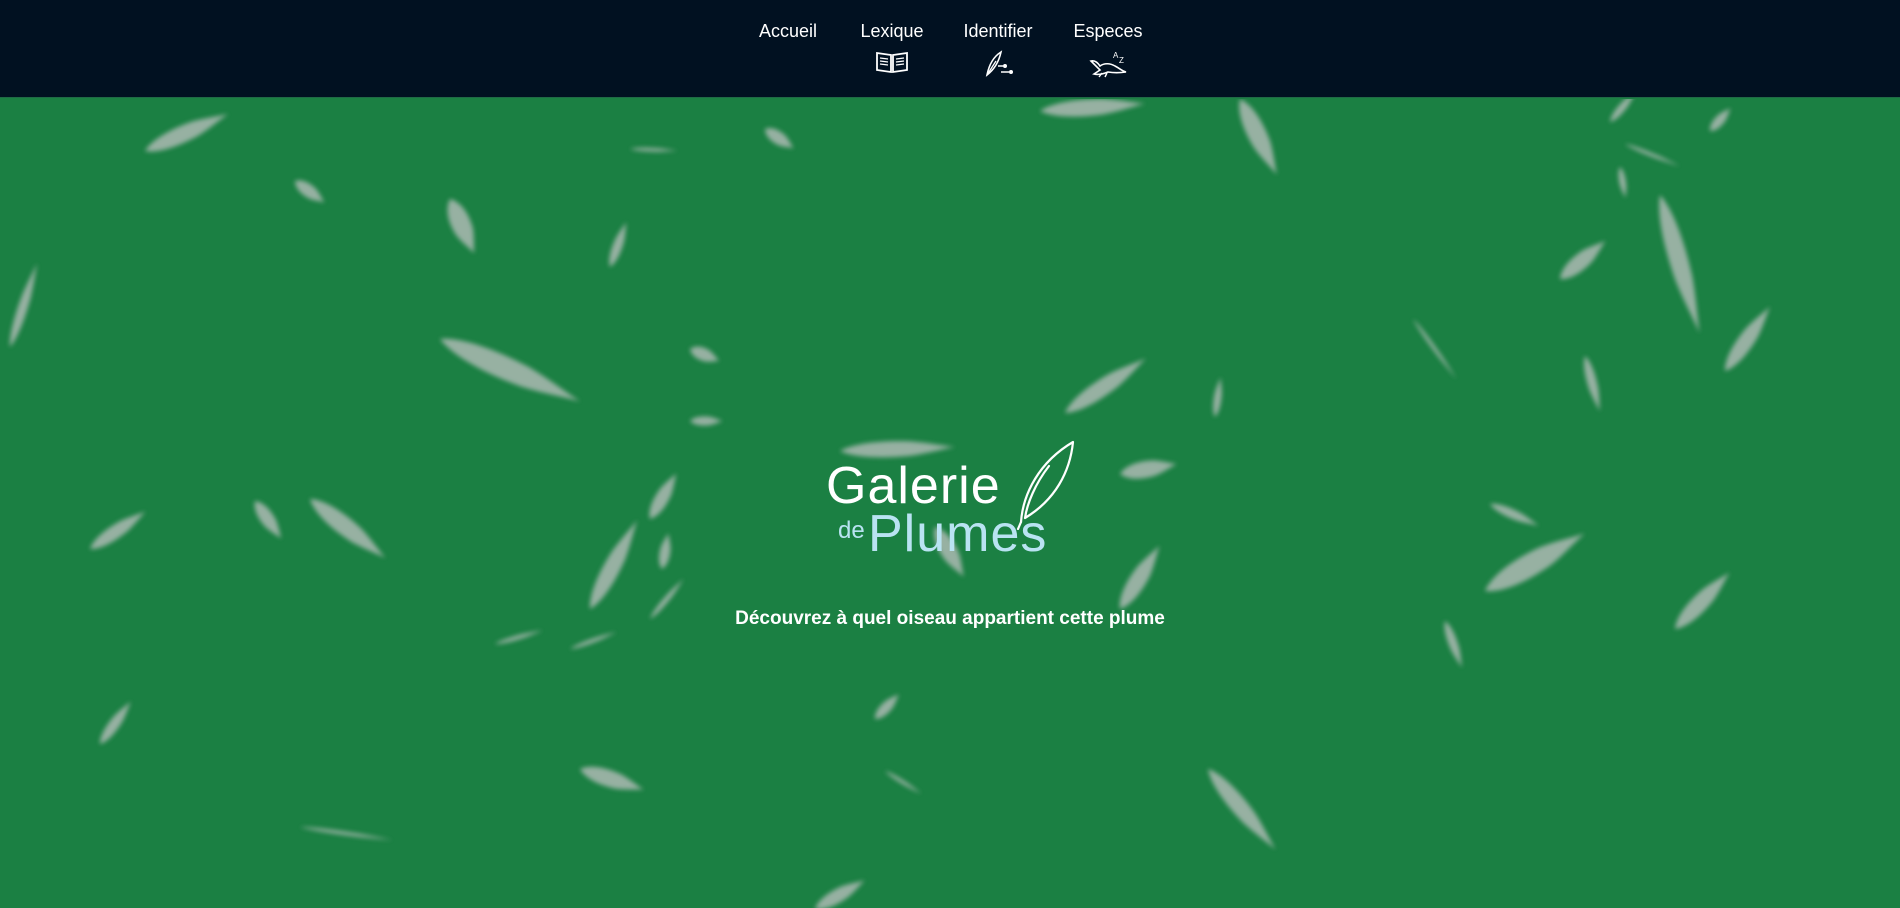 Image resolution: width=1900 pixels, height=908 pixels. Describe the element at coordinates (892, 64) in the screenshot. I see `book-icon` at that location.